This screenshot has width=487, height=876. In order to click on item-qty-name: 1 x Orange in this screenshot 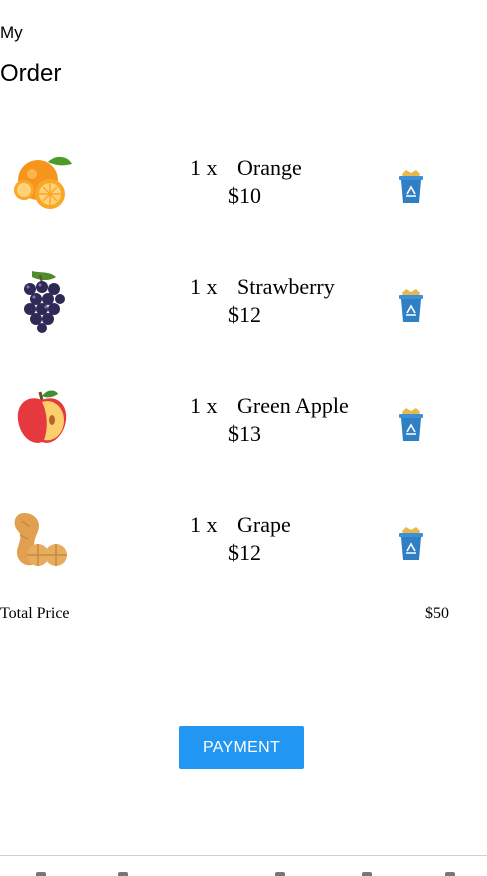, I will do `click(246, 168)`.